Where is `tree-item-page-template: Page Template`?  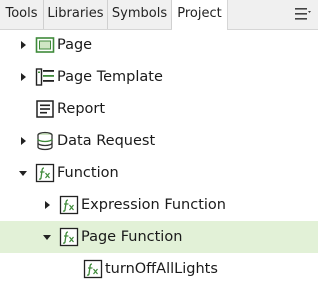 tree-item-page-template: Page Template is located at coordinates (159, 77).